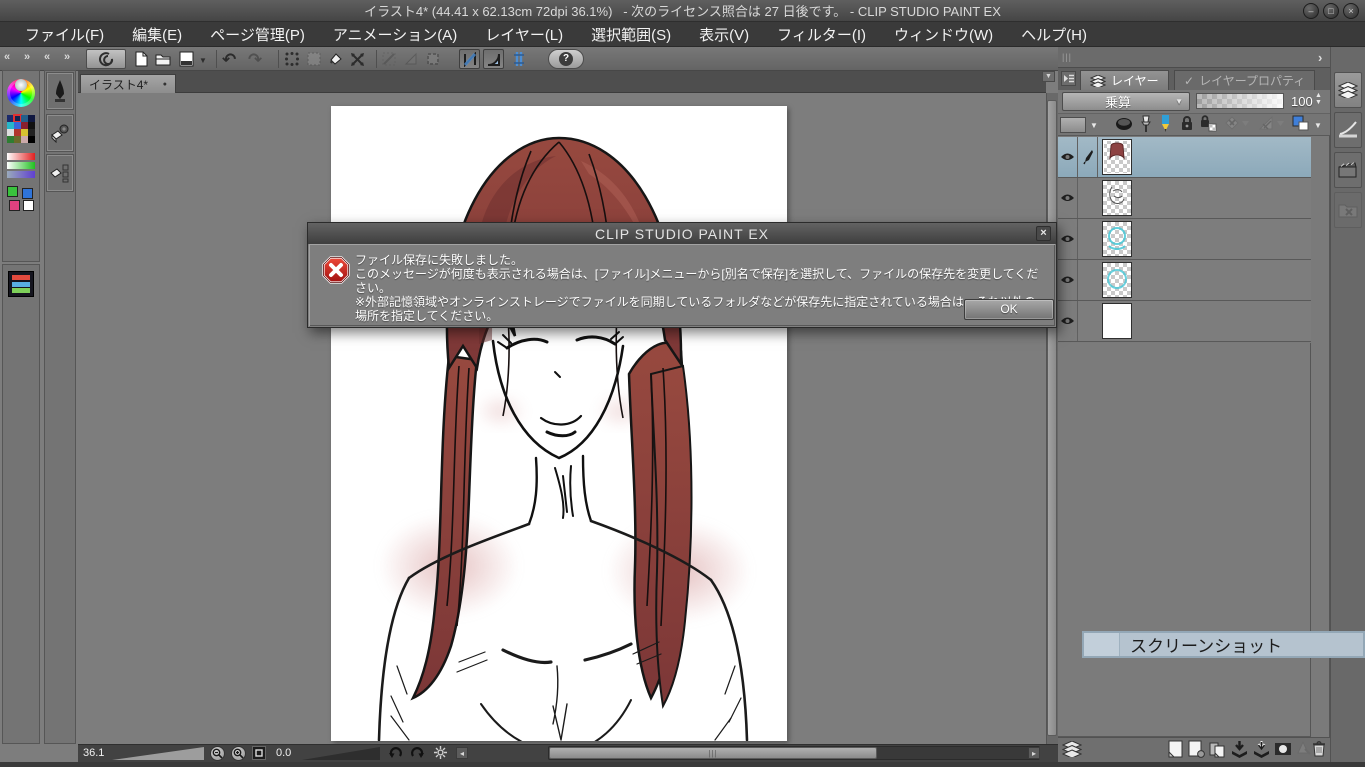 Image resolution: width=1365 pixels, height=767 pixels. Describe the element at coordinates (357, 59) in the screenshot. I see `transform-button` at that location.